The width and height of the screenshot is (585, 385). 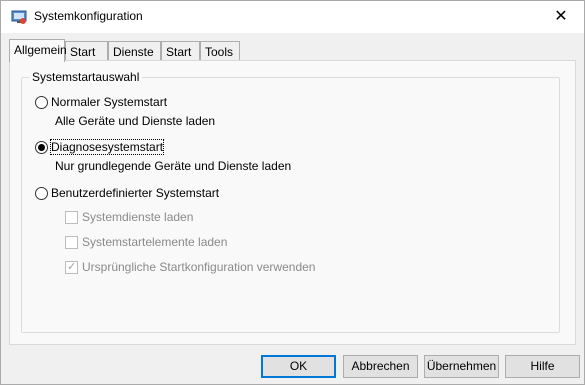 I want to click on close-button: ✕, so click(x=561, y=17).